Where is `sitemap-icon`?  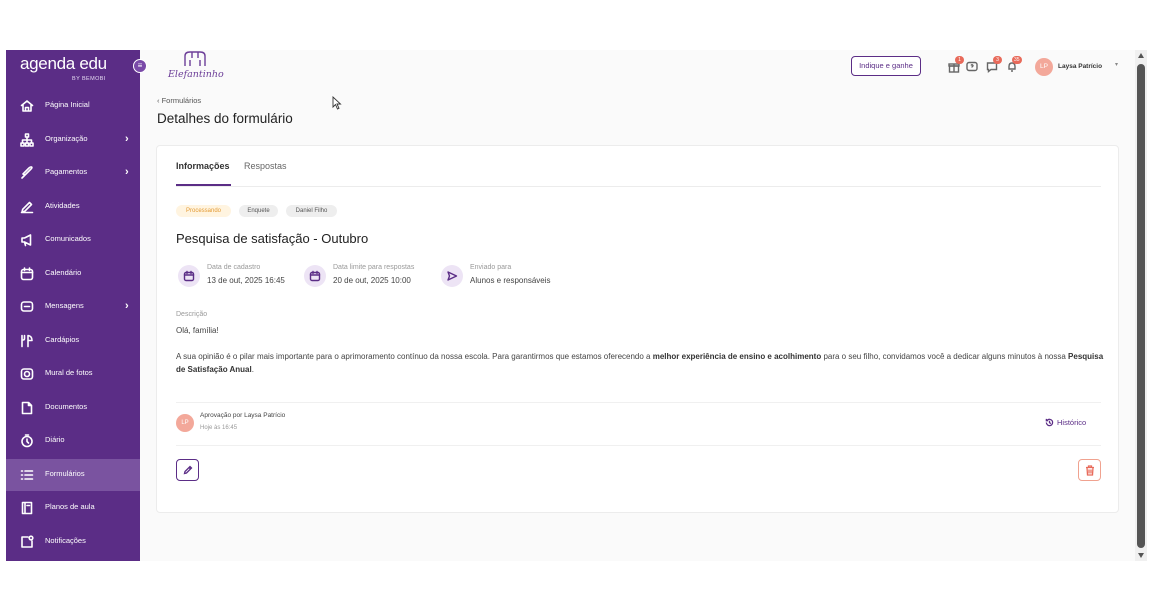 sitemap-icon is located at coordinates (27, 139).